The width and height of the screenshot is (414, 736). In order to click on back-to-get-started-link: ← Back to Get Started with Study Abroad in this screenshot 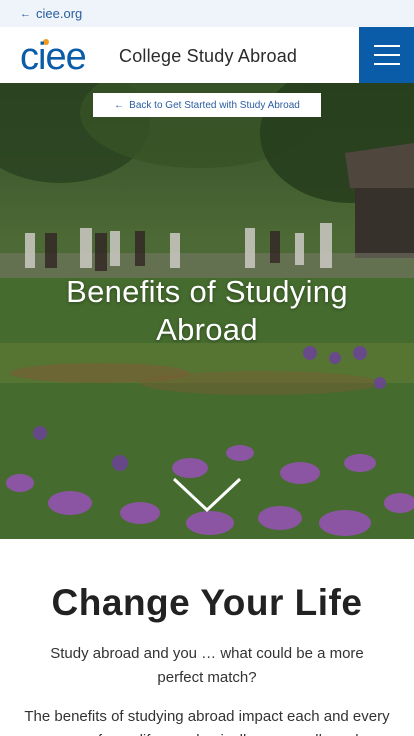, I will do `click(207, 105)`.